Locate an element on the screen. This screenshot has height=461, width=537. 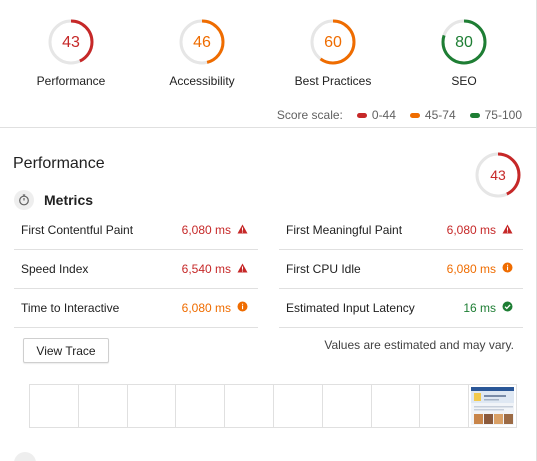
gauge-seo: 80 SEO is located at coordinates (464, 53).